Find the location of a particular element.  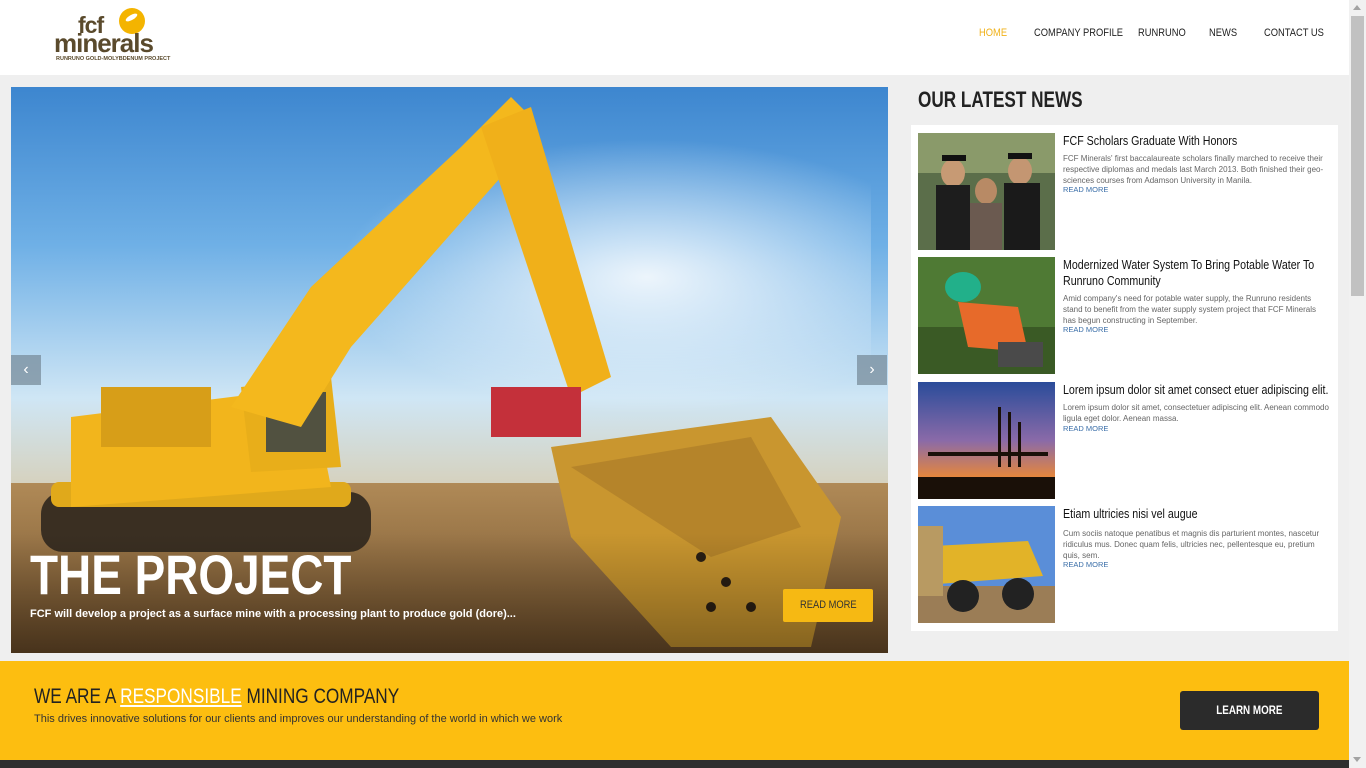

sunset-construction-photo is located at coordinates (986, 440).